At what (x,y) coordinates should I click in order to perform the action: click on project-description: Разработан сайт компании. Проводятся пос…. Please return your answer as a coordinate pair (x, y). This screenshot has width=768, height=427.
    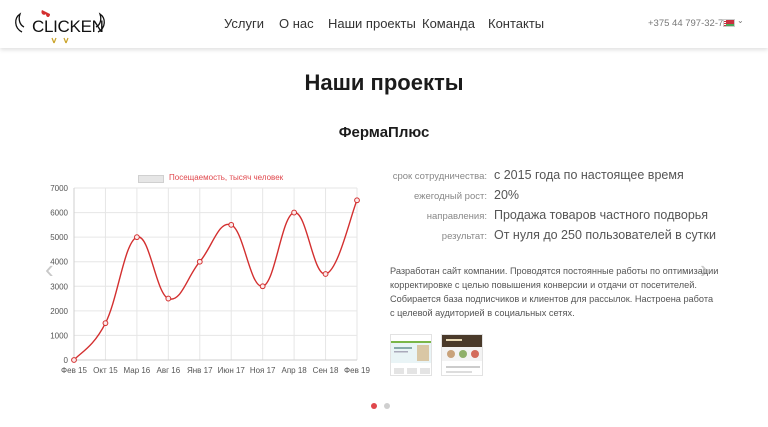
    Looking at the image, I should click on (554, 292).